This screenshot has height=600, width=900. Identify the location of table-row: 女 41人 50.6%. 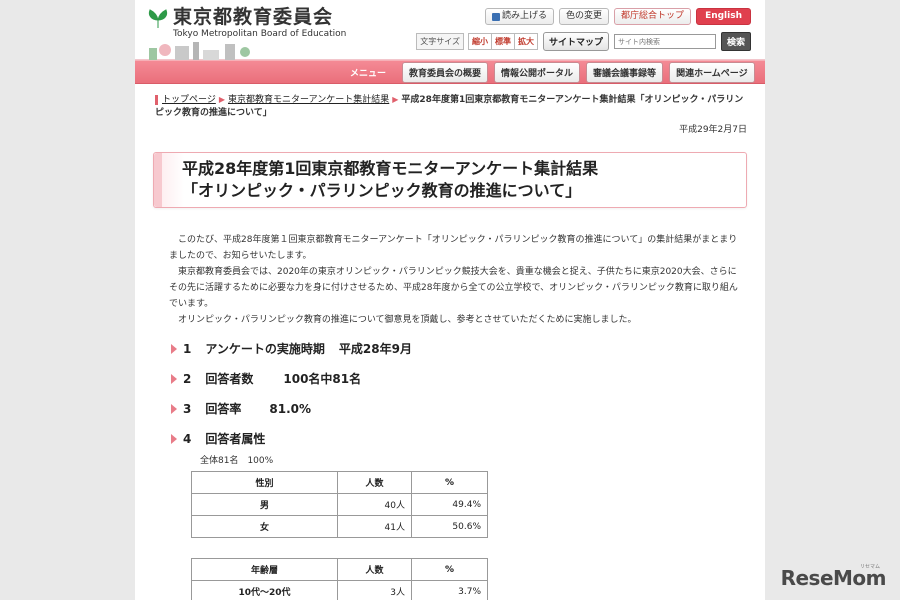
(339, 526).